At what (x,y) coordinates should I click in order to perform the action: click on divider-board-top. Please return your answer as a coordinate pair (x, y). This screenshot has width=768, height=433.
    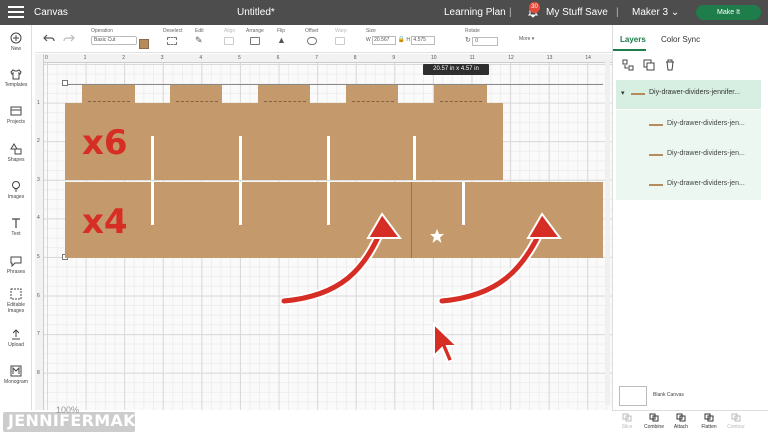
    Looking at the image, I should click on (284, 141).